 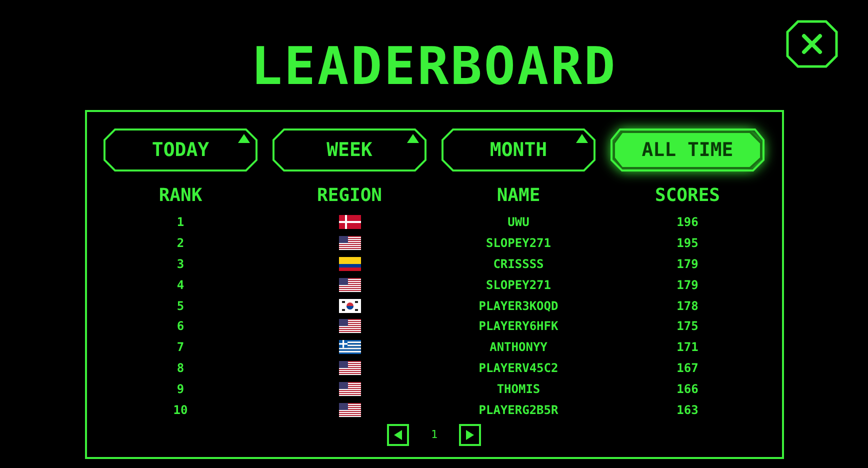 What do you see at coordinates (349, 150) in the screenshot?
I see `period-tab: WEEK` at bounding box center [349, 150].